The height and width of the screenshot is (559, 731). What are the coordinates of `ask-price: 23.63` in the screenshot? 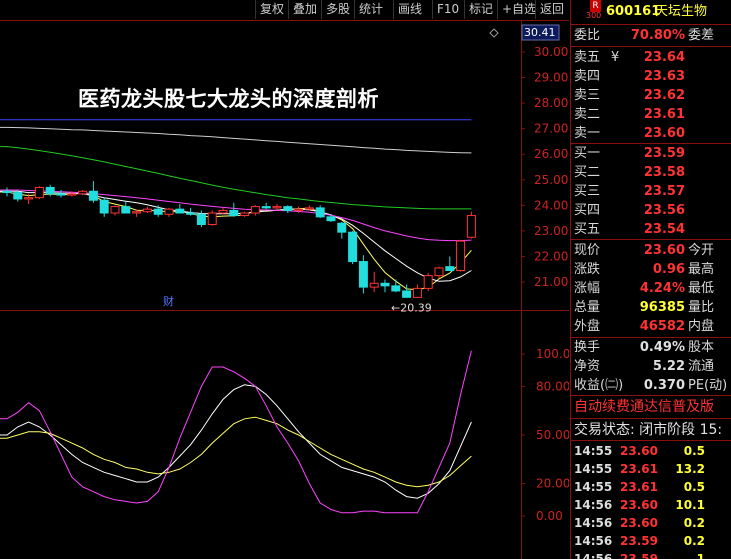 It's located at (664, 76).